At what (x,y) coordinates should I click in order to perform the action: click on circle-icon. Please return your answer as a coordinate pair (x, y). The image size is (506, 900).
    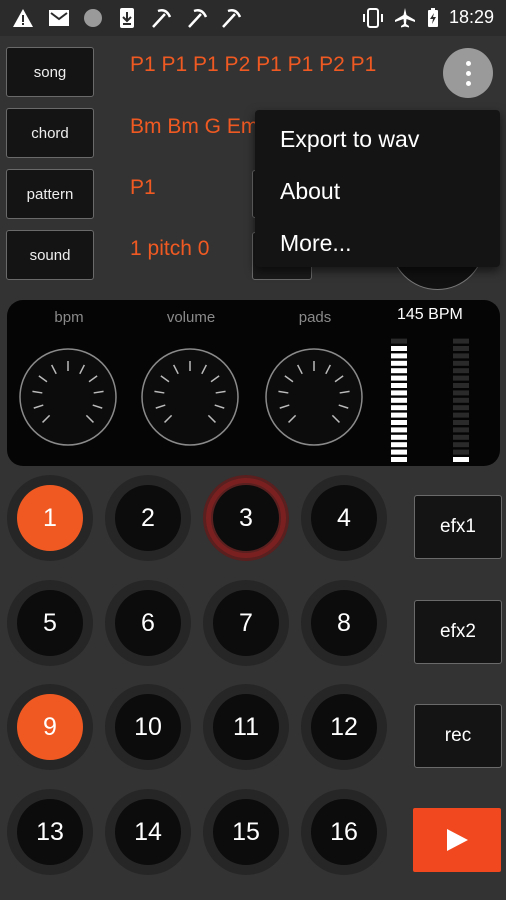
    Looking at the image, I should click on (93, 18).